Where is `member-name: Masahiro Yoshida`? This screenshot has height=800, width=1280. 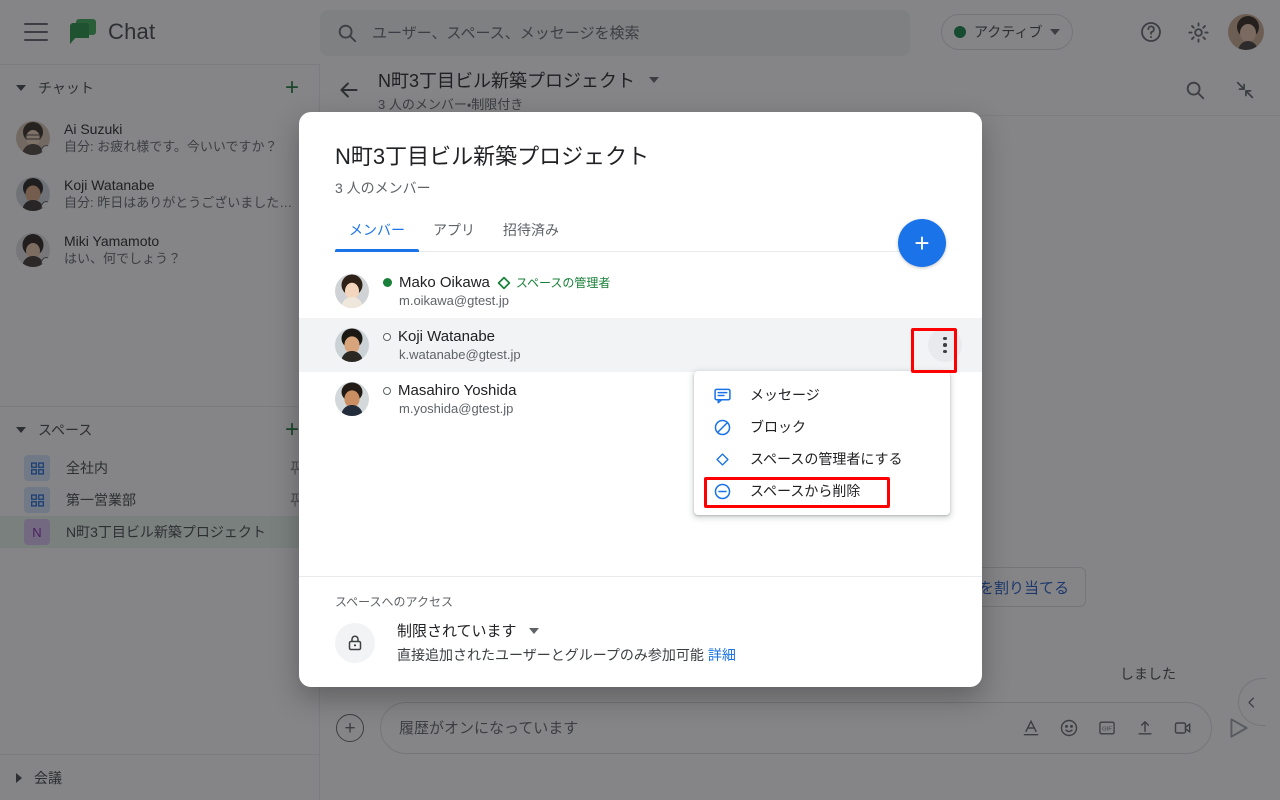 member-name: Masahiro Yoshida is located at coordinates (457, 390).